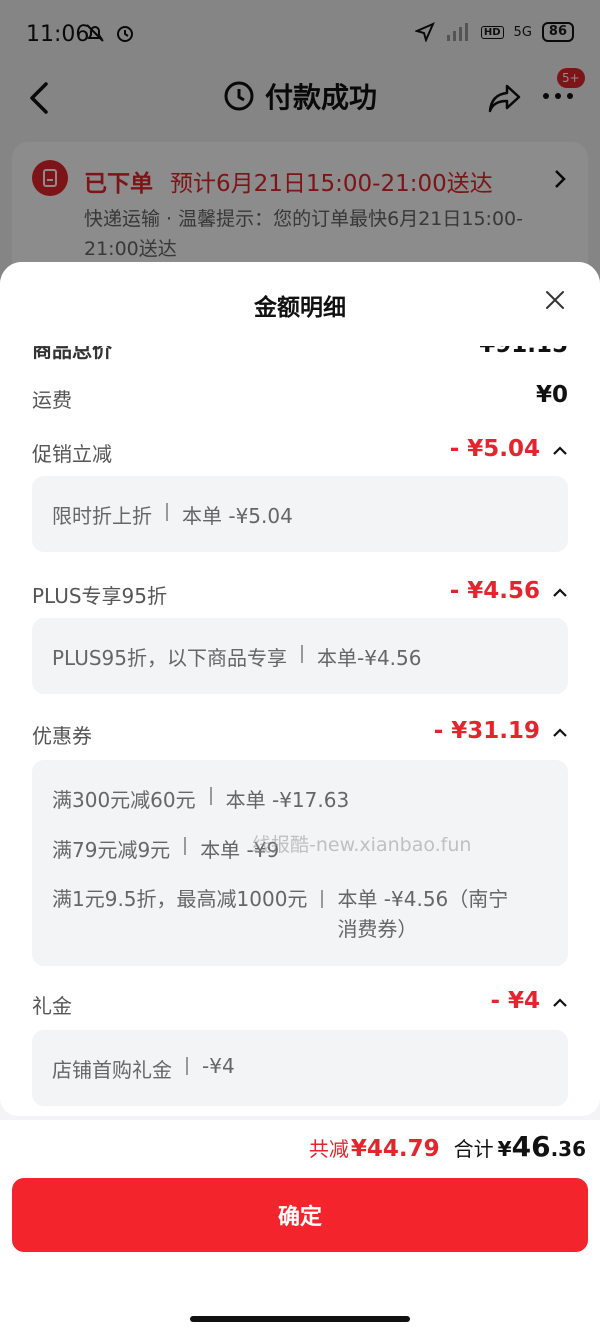 The width and height of the screenshot is (600, 1333). What do you see at coordinates (300, 1215) in the screenshot?
I see `confirm-button: 确定` at bounding box center [300, 1215].